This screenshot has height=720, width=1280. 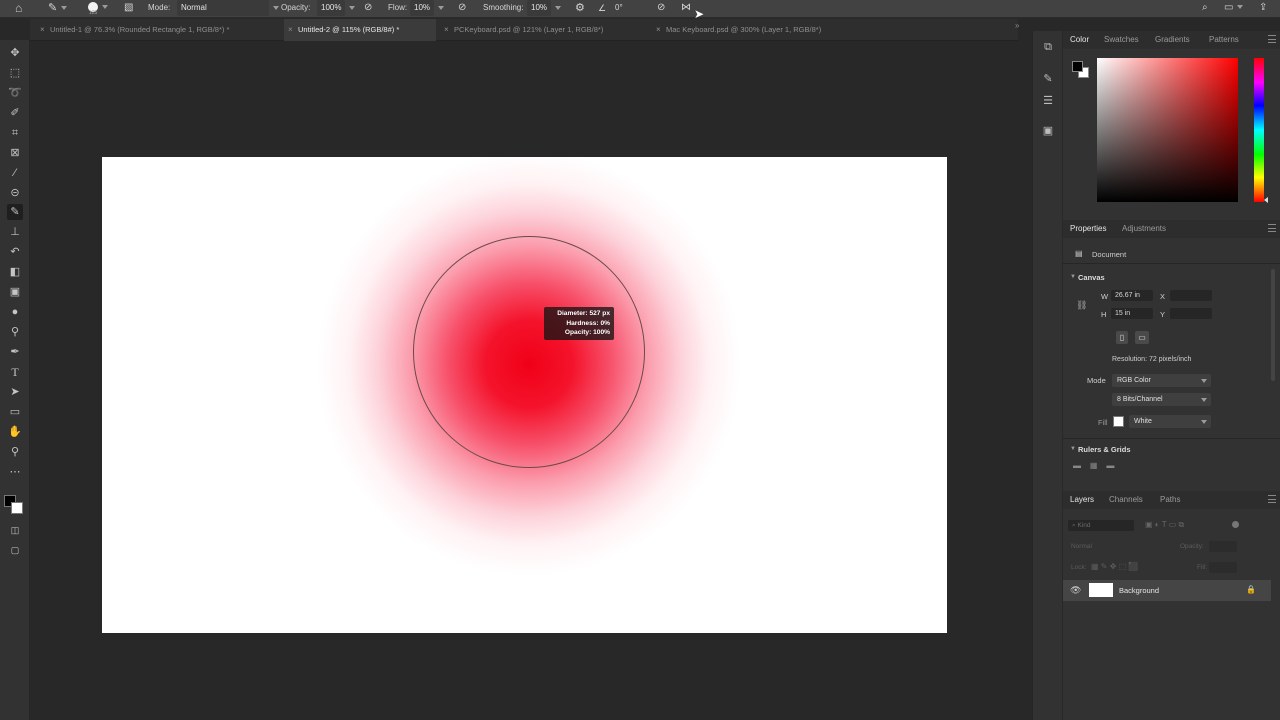 I want to click on tab-paths: Paths, so click(x=1170, y=500).